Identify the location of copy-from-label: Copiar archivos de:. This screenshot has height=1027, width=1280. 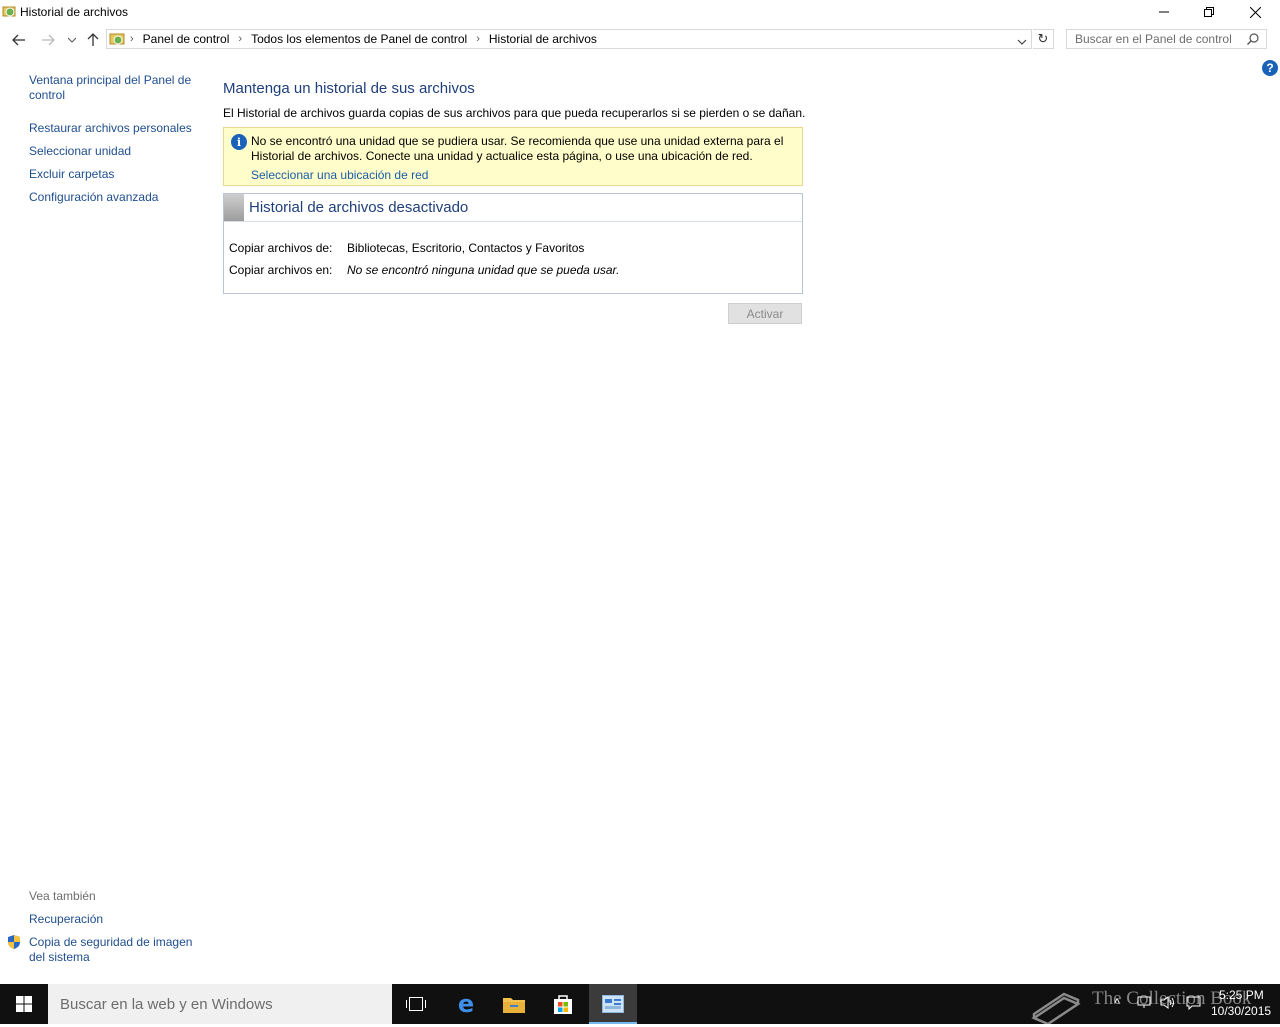
(281, 248).